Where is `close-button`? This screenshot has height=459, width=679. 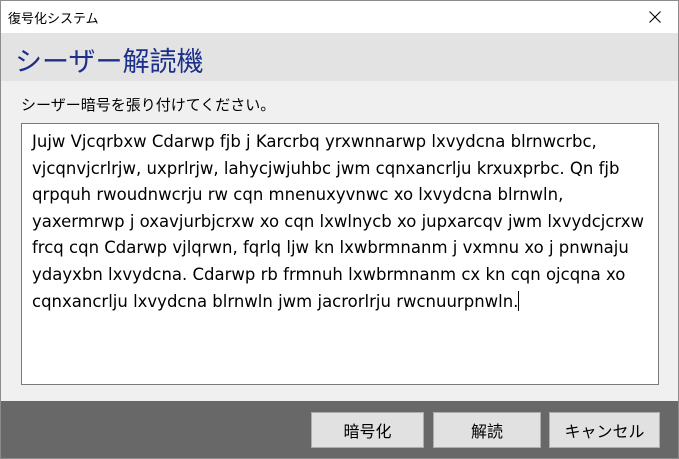
close-button is located at coordinates (655, 17).